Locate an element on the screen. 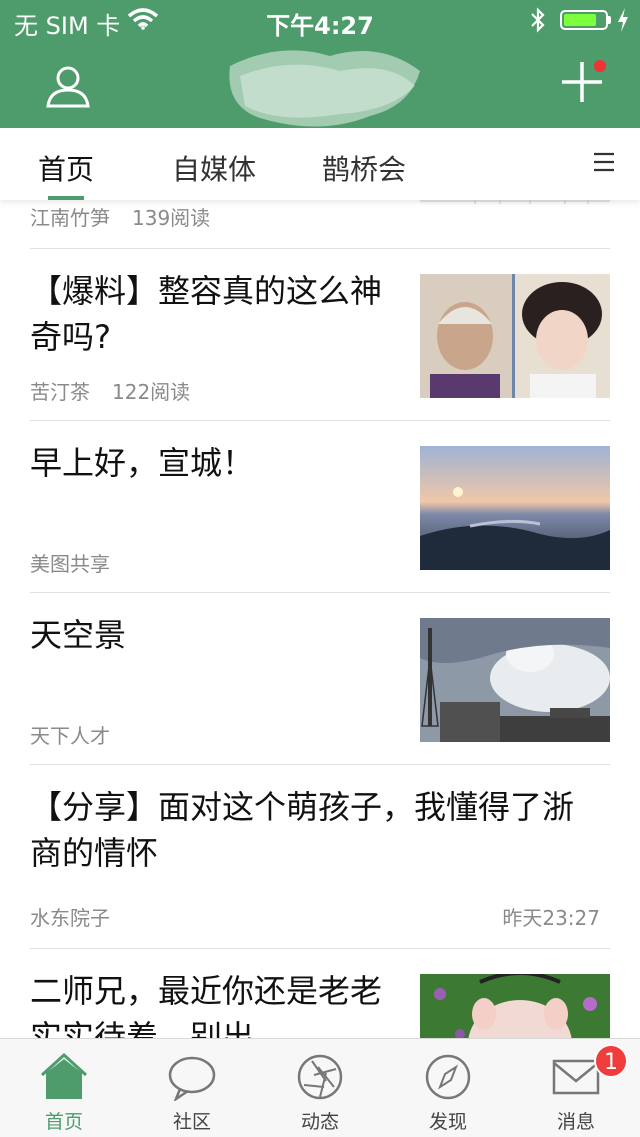 This screenshot has height=1137, width=640. top-tabs: 首页 自媒体 鹊桥会 is located at coordinates (320, 164).